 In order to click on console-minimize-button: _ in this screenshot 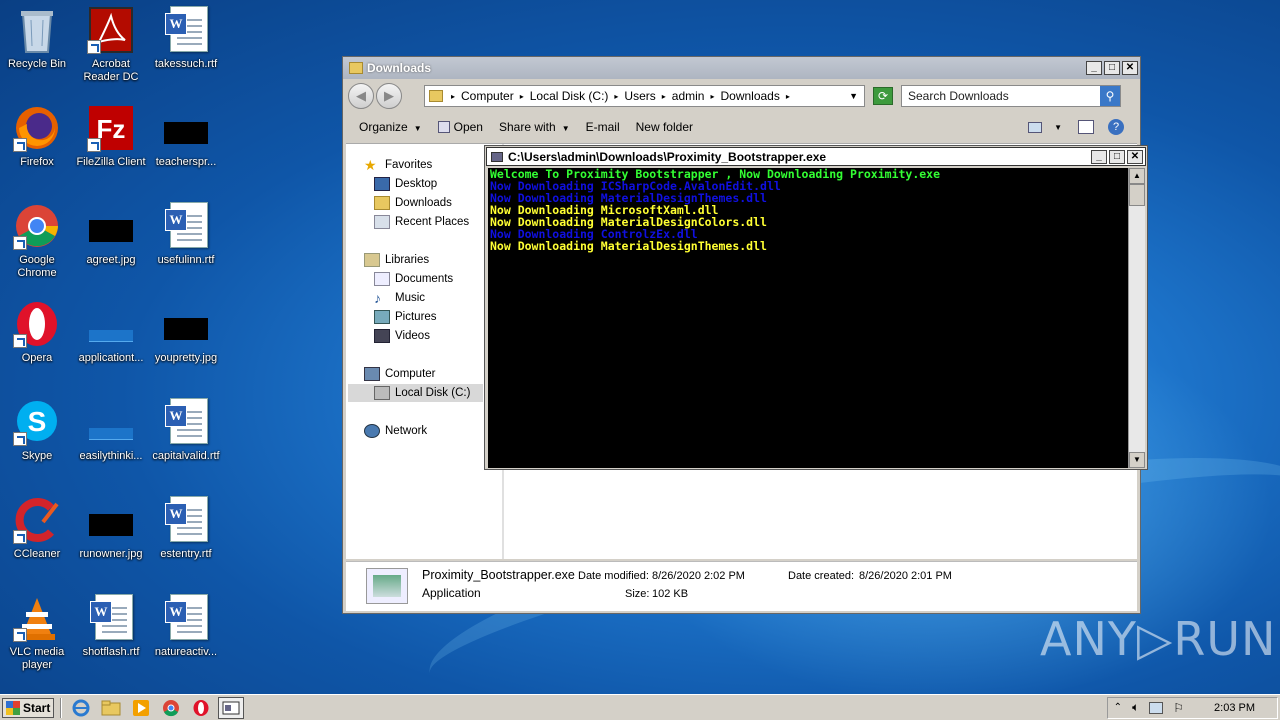, I will do `click(1099, 156)`.